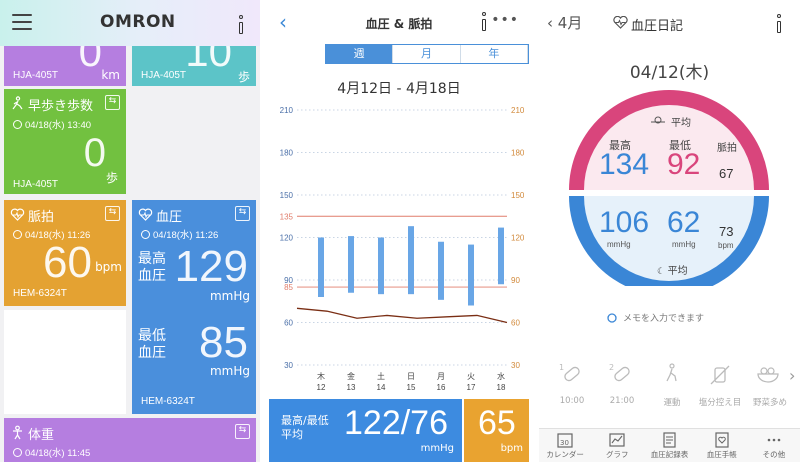  Describe the element at coordinates (669, 188) in the screenshot. I see `bp-gauge` at that location.